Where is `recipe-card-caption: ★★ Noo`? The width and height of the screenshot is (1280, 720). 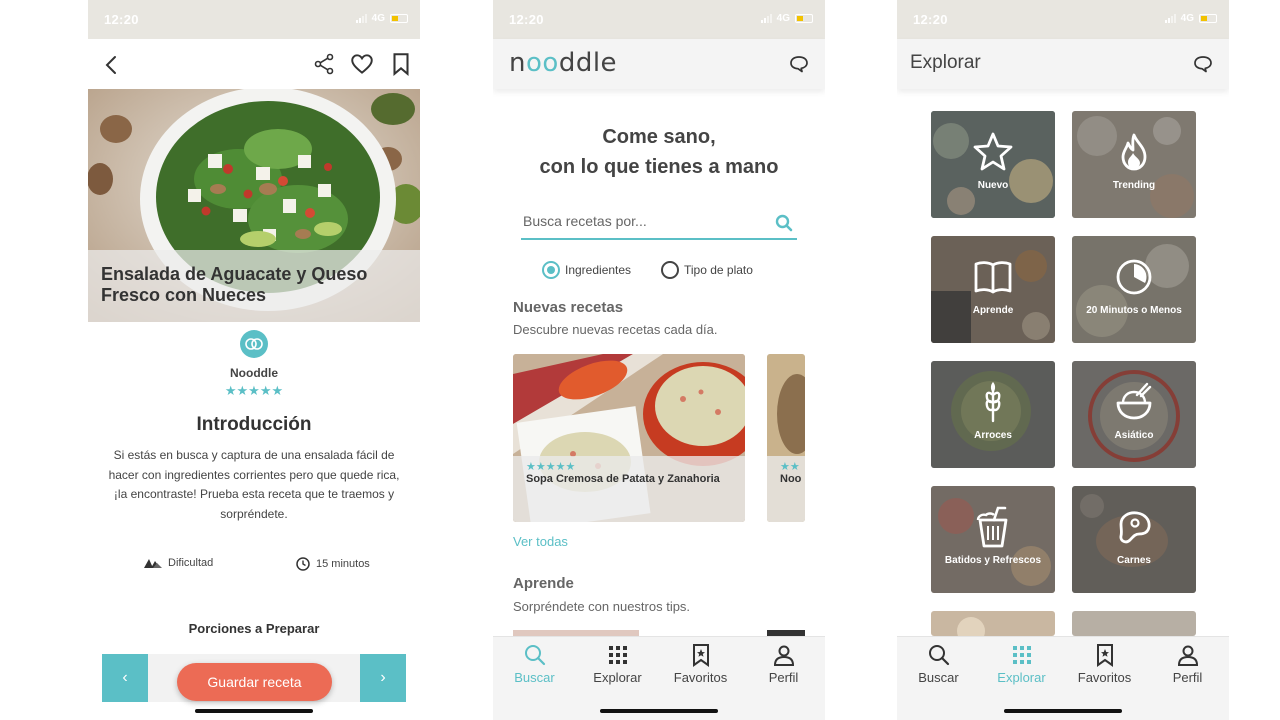
recipe-card-caption: ★★ Noo is located at coordinates (786, 489).